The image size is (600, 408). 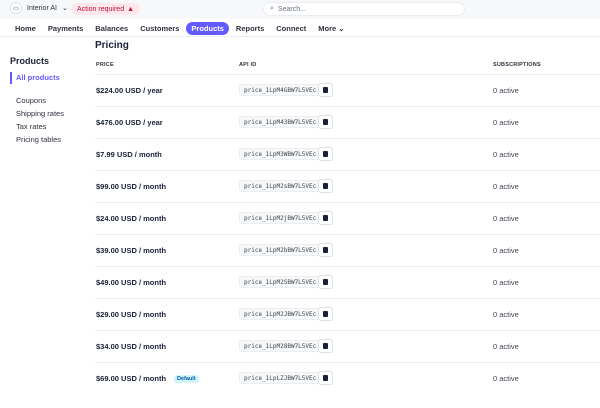 I want to click on api-id: price_1LpM2jBW7L5VEc, so click(x=280, y=218).